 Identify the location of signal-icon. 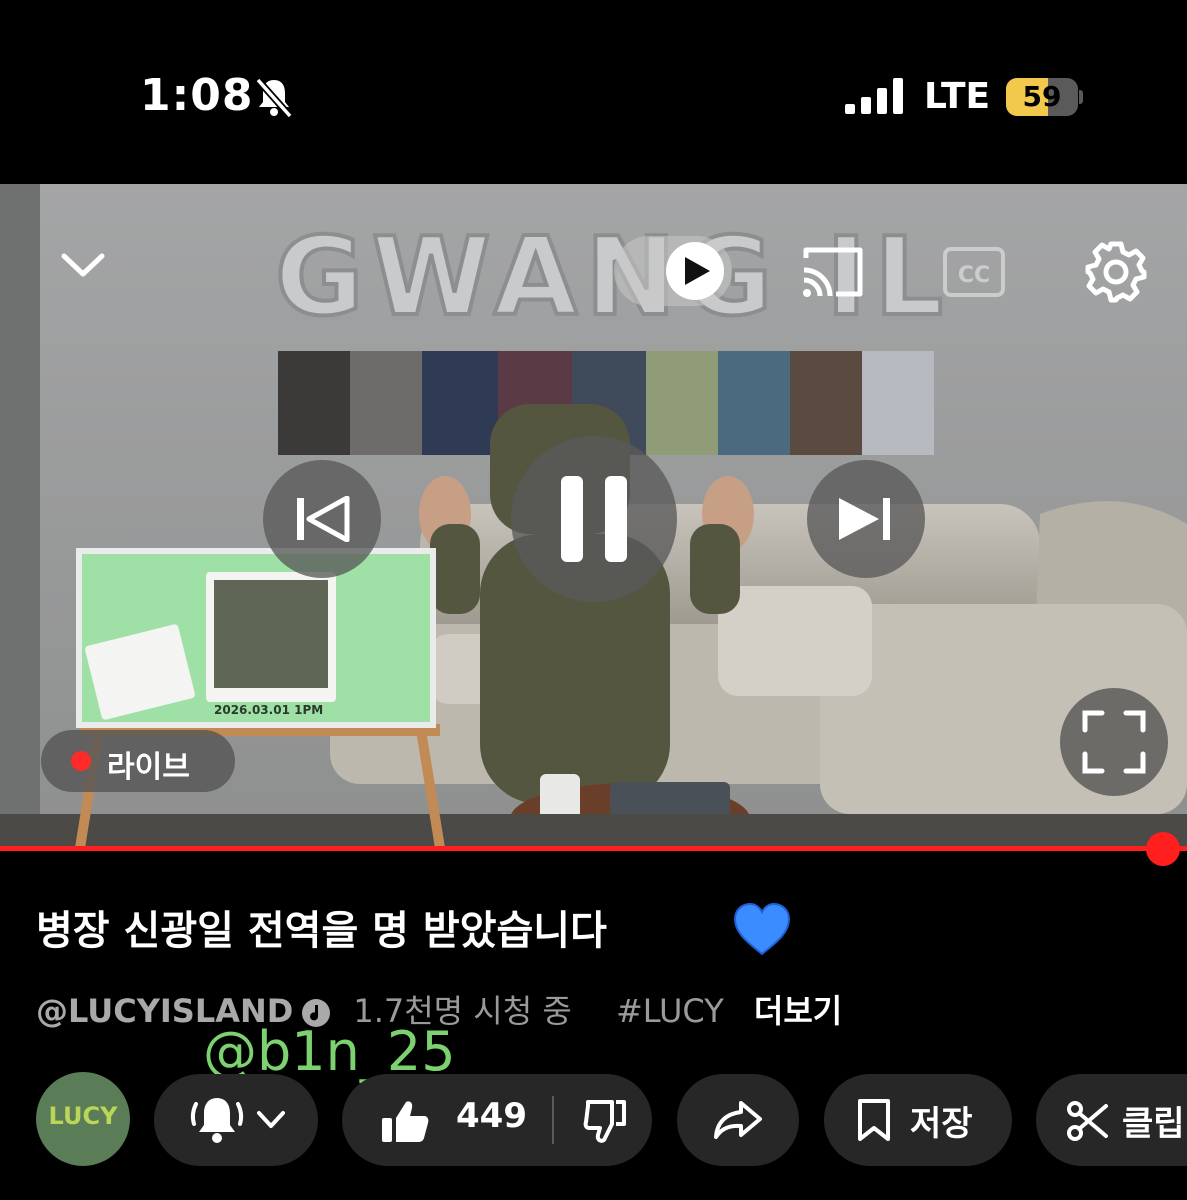
(874, 96).